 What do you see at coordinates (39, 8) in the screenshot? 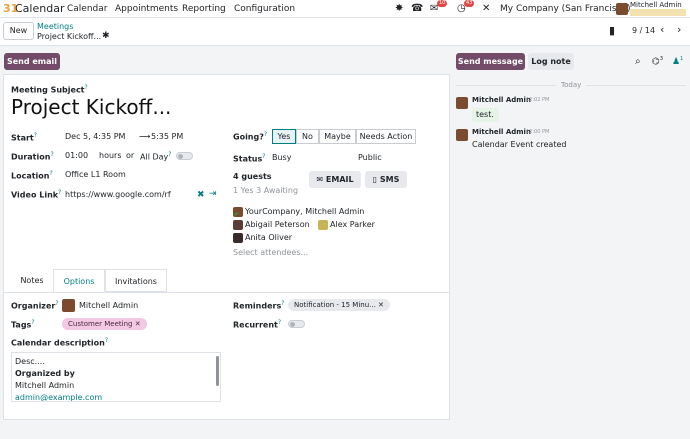
I see `app-title: Calendar` at bounding box center [39, 8].